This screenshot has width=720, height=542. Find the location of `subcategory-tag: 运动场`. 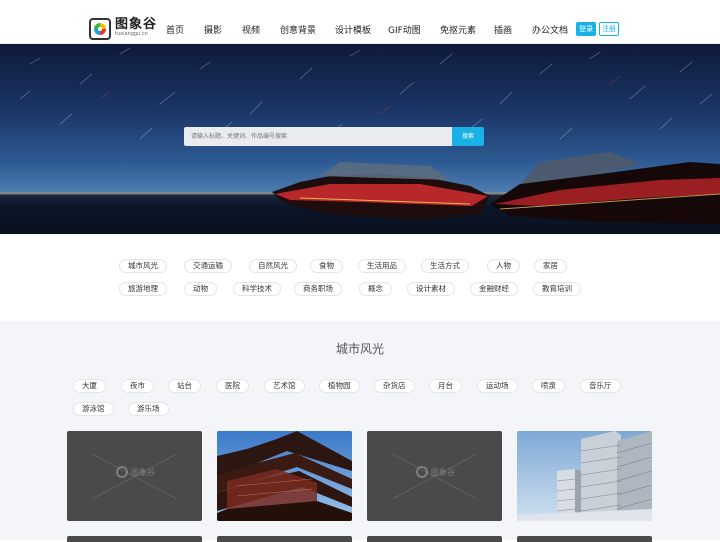

subcategory-tag: 运动场 is located at coordinates (497, 386).